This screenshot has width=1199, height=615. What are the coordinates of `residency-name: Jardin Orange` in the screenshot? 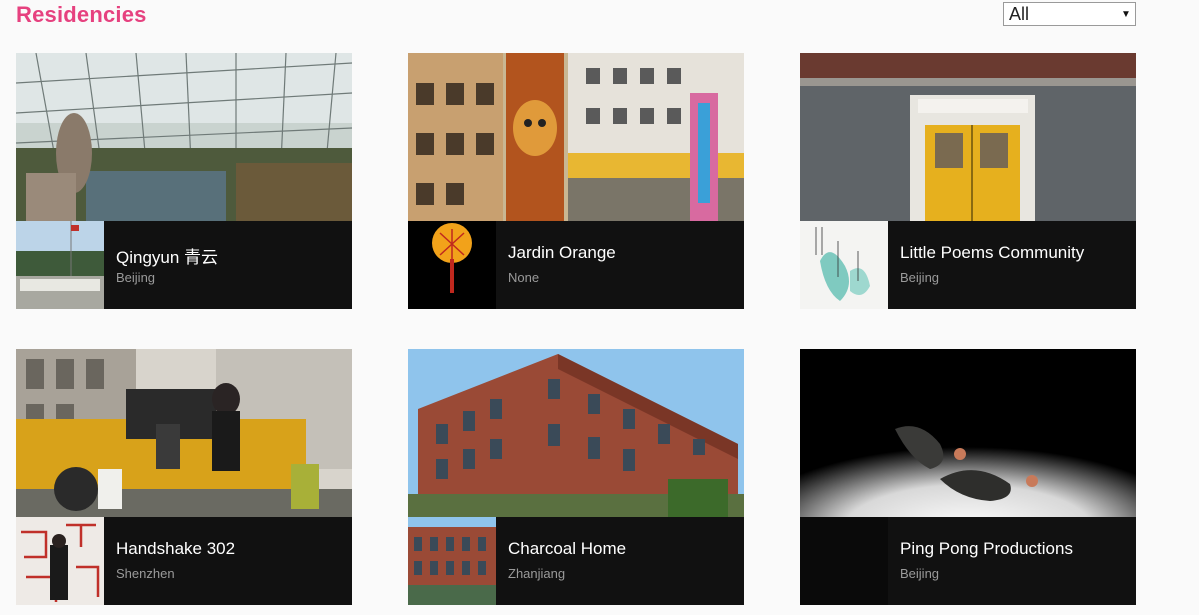 It's located at (562, 253).